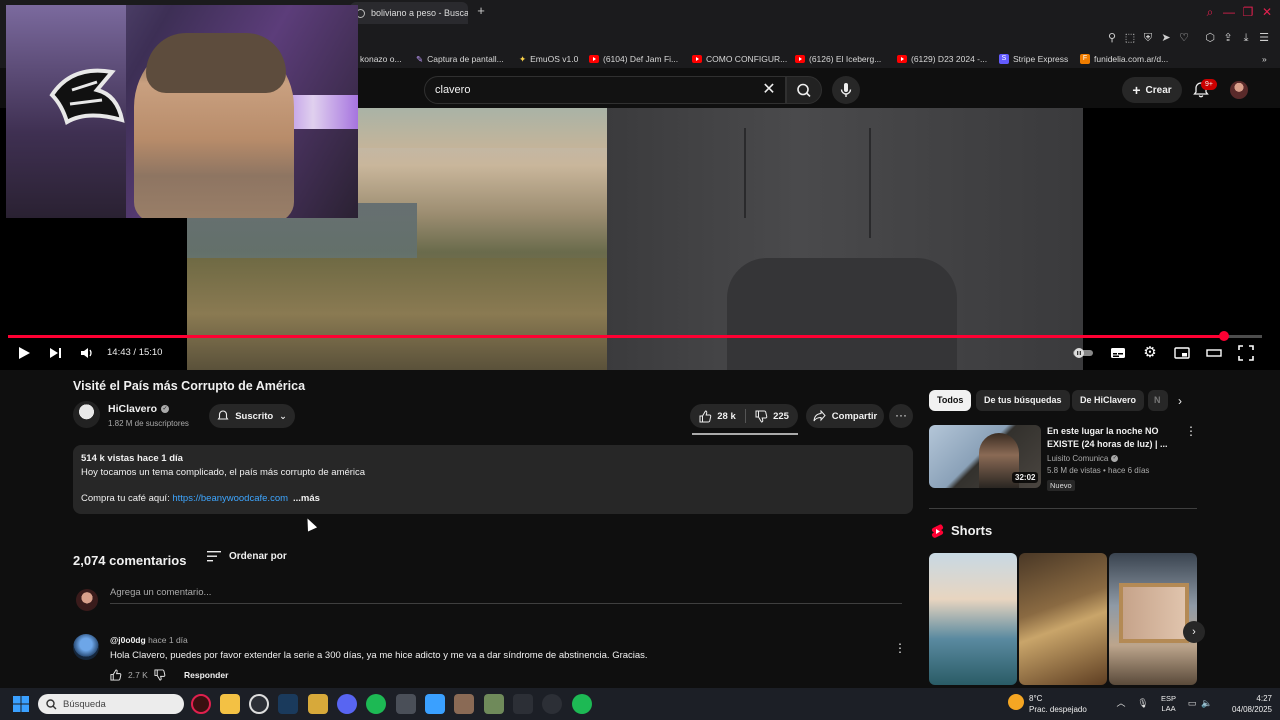 The image size is (1280, 720). I want to click on discord-icon, so click(347, 704).